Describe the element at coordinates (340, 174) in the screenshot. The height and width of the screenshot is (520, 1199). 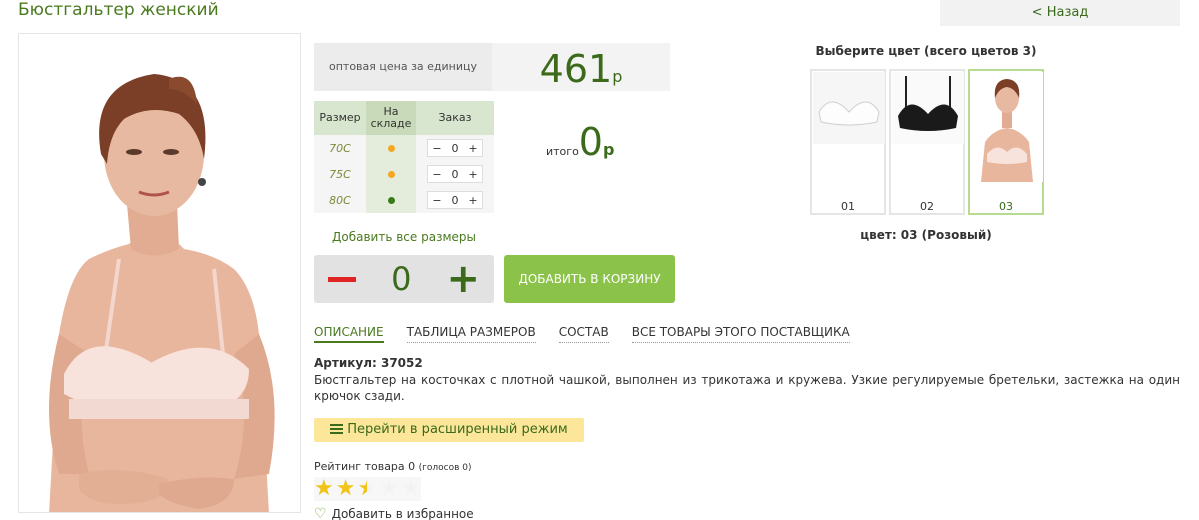
I see `size-value: 75C` at that location.